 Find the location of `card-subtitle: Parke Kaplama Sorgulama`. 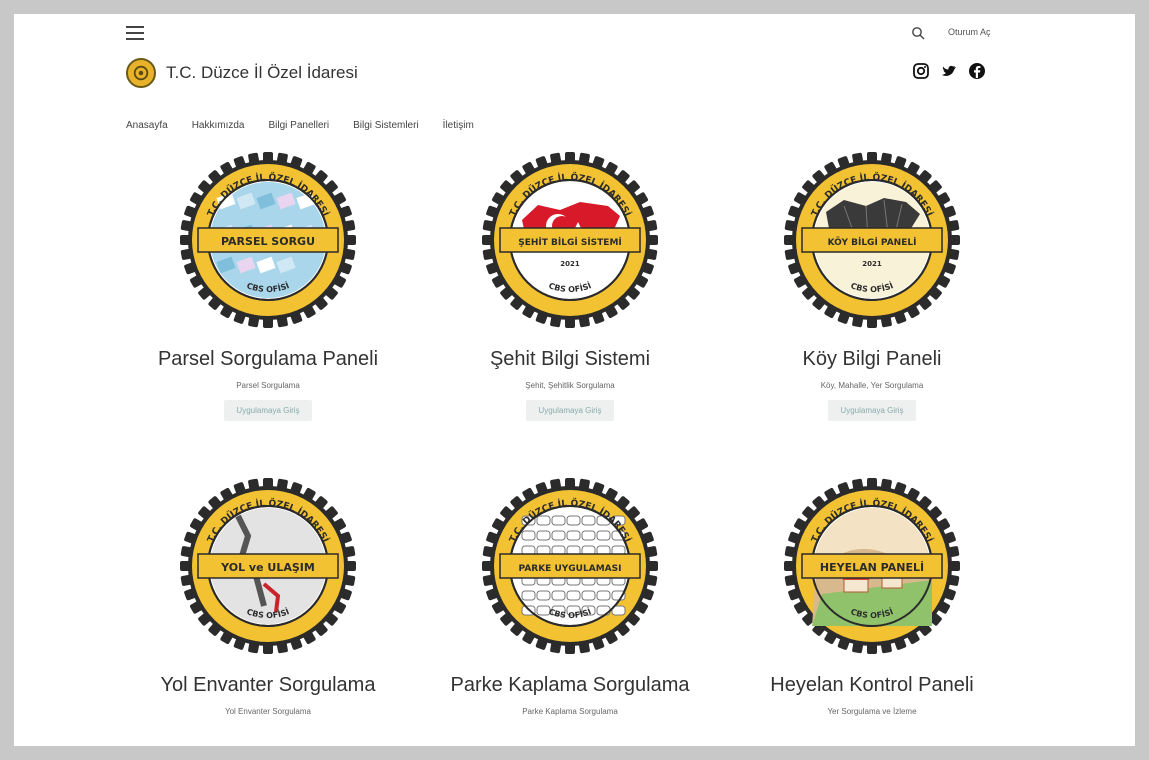

card-subtitle: Parke Kaplama Sorgulama is located at coordinates (570, 711).